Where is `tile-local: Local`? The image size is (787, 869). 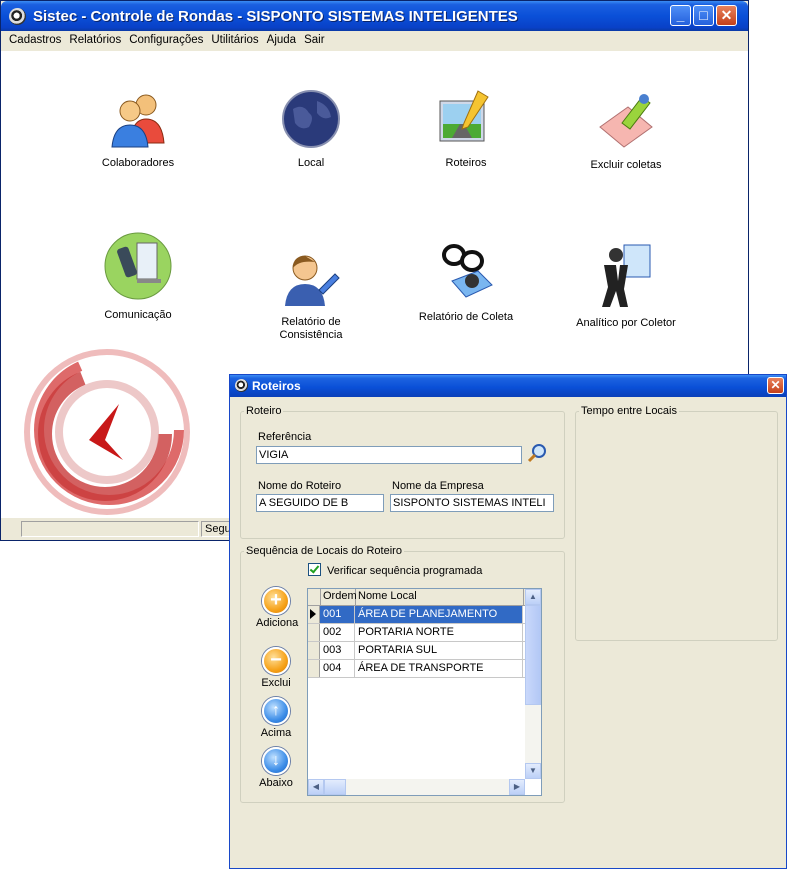
tile-local: Local is located at coordinates (311, 128).